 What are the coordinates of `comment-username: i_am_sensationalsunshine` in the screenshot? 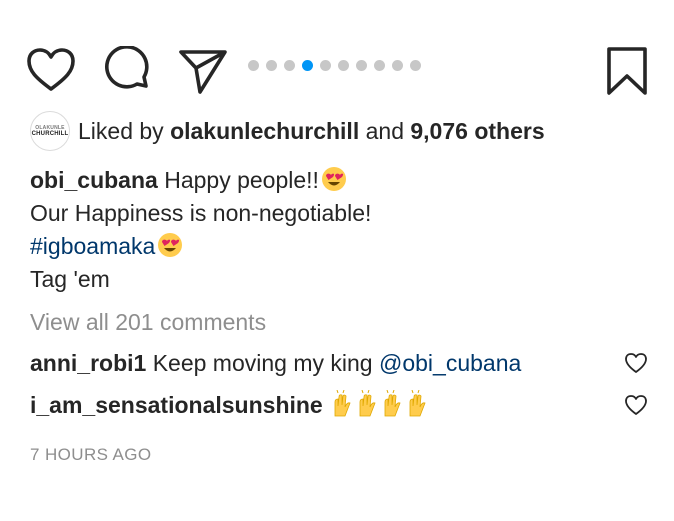 It's located at (176, 405).